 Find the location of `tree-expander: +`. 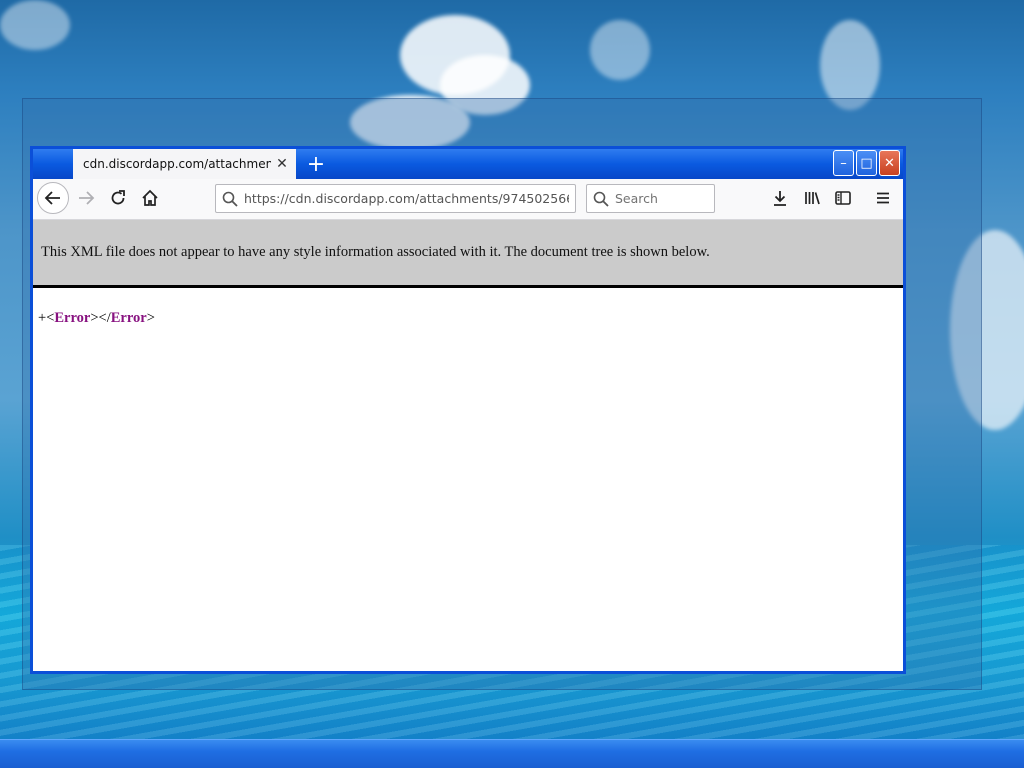

tree-expander: + is located at coordinates (42, 318).